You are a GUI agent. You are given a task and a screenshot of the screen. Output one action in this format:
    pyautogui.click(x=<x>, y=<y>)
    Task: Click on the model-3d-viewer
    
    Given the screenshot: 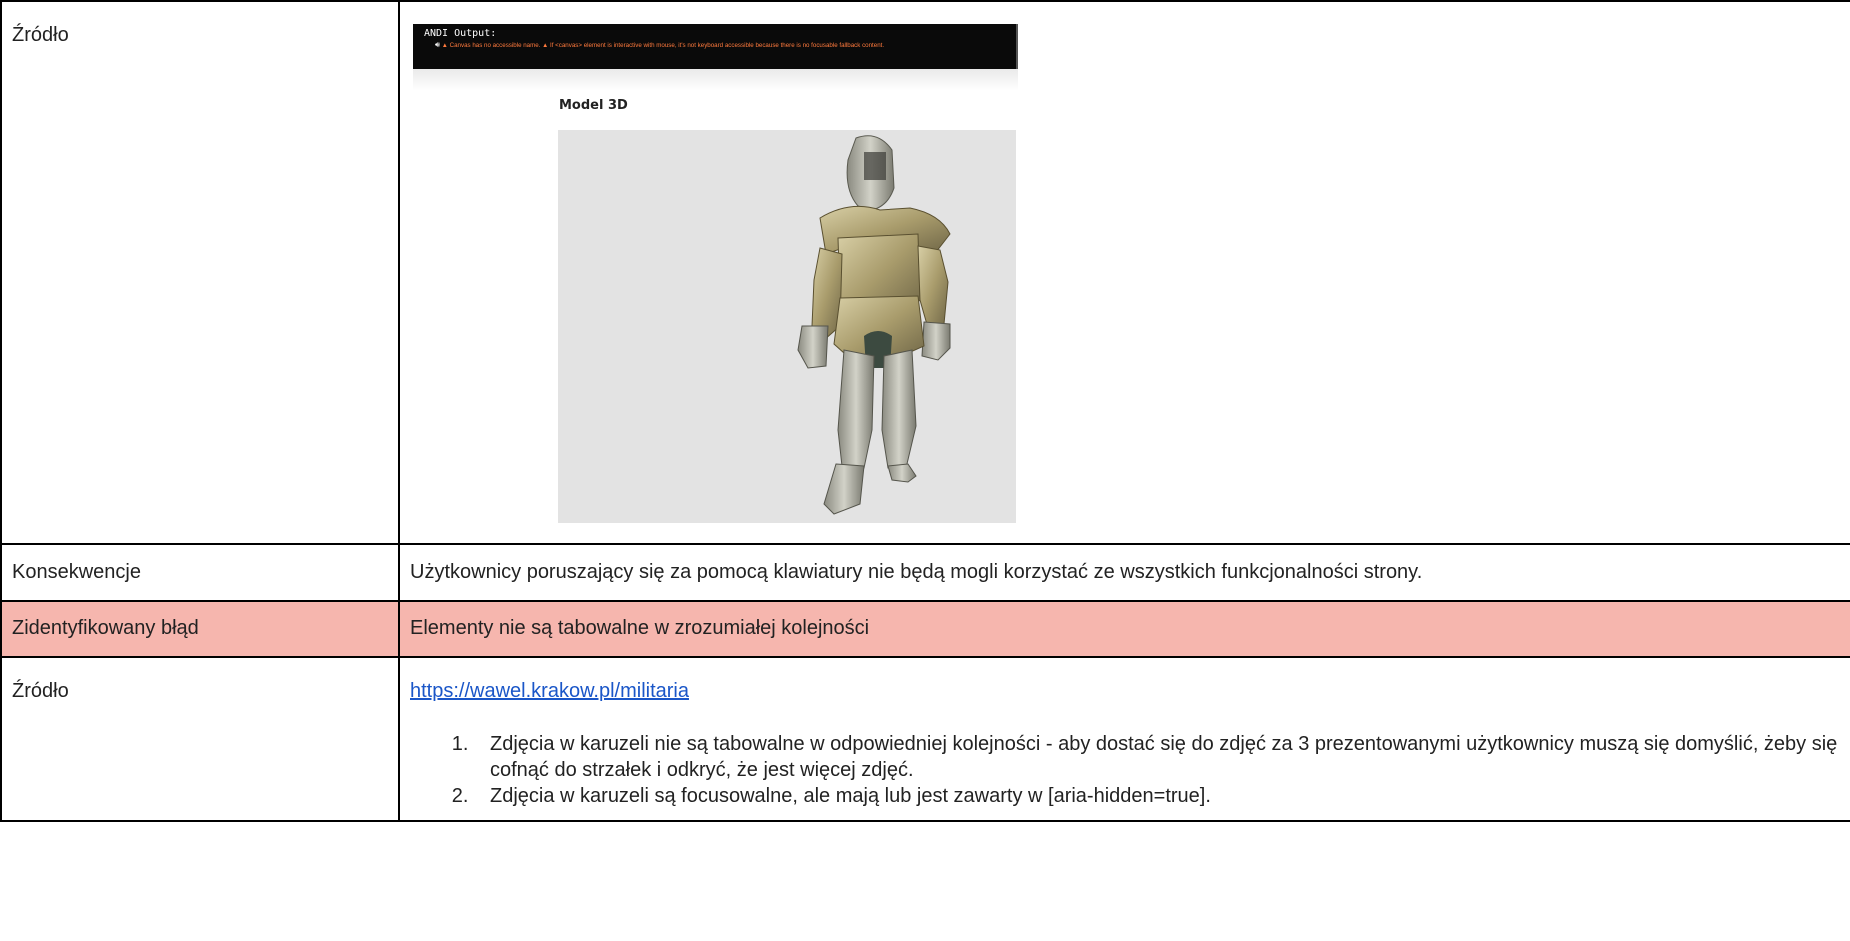 What is the action you would take?
    pyautogui.click(x=787, y=326)
    